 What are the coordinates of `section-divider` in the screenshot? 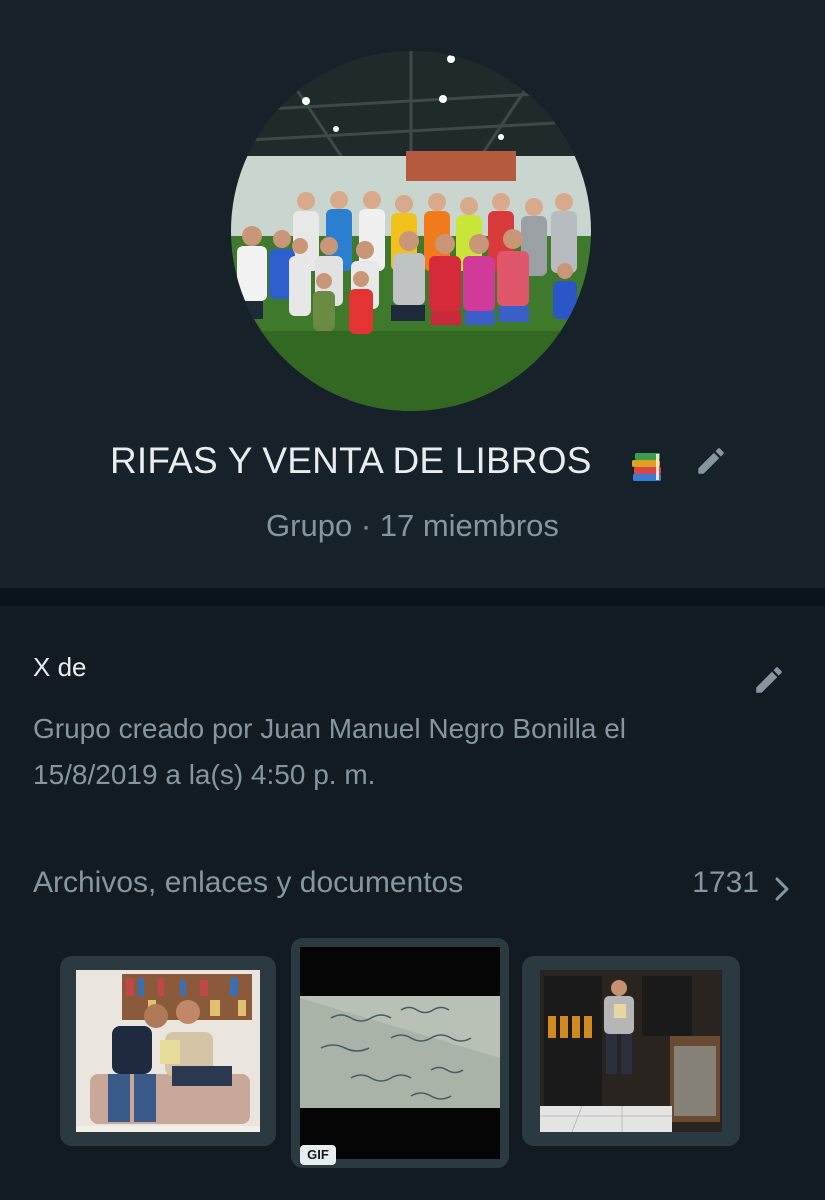 It's located at (412, 597).